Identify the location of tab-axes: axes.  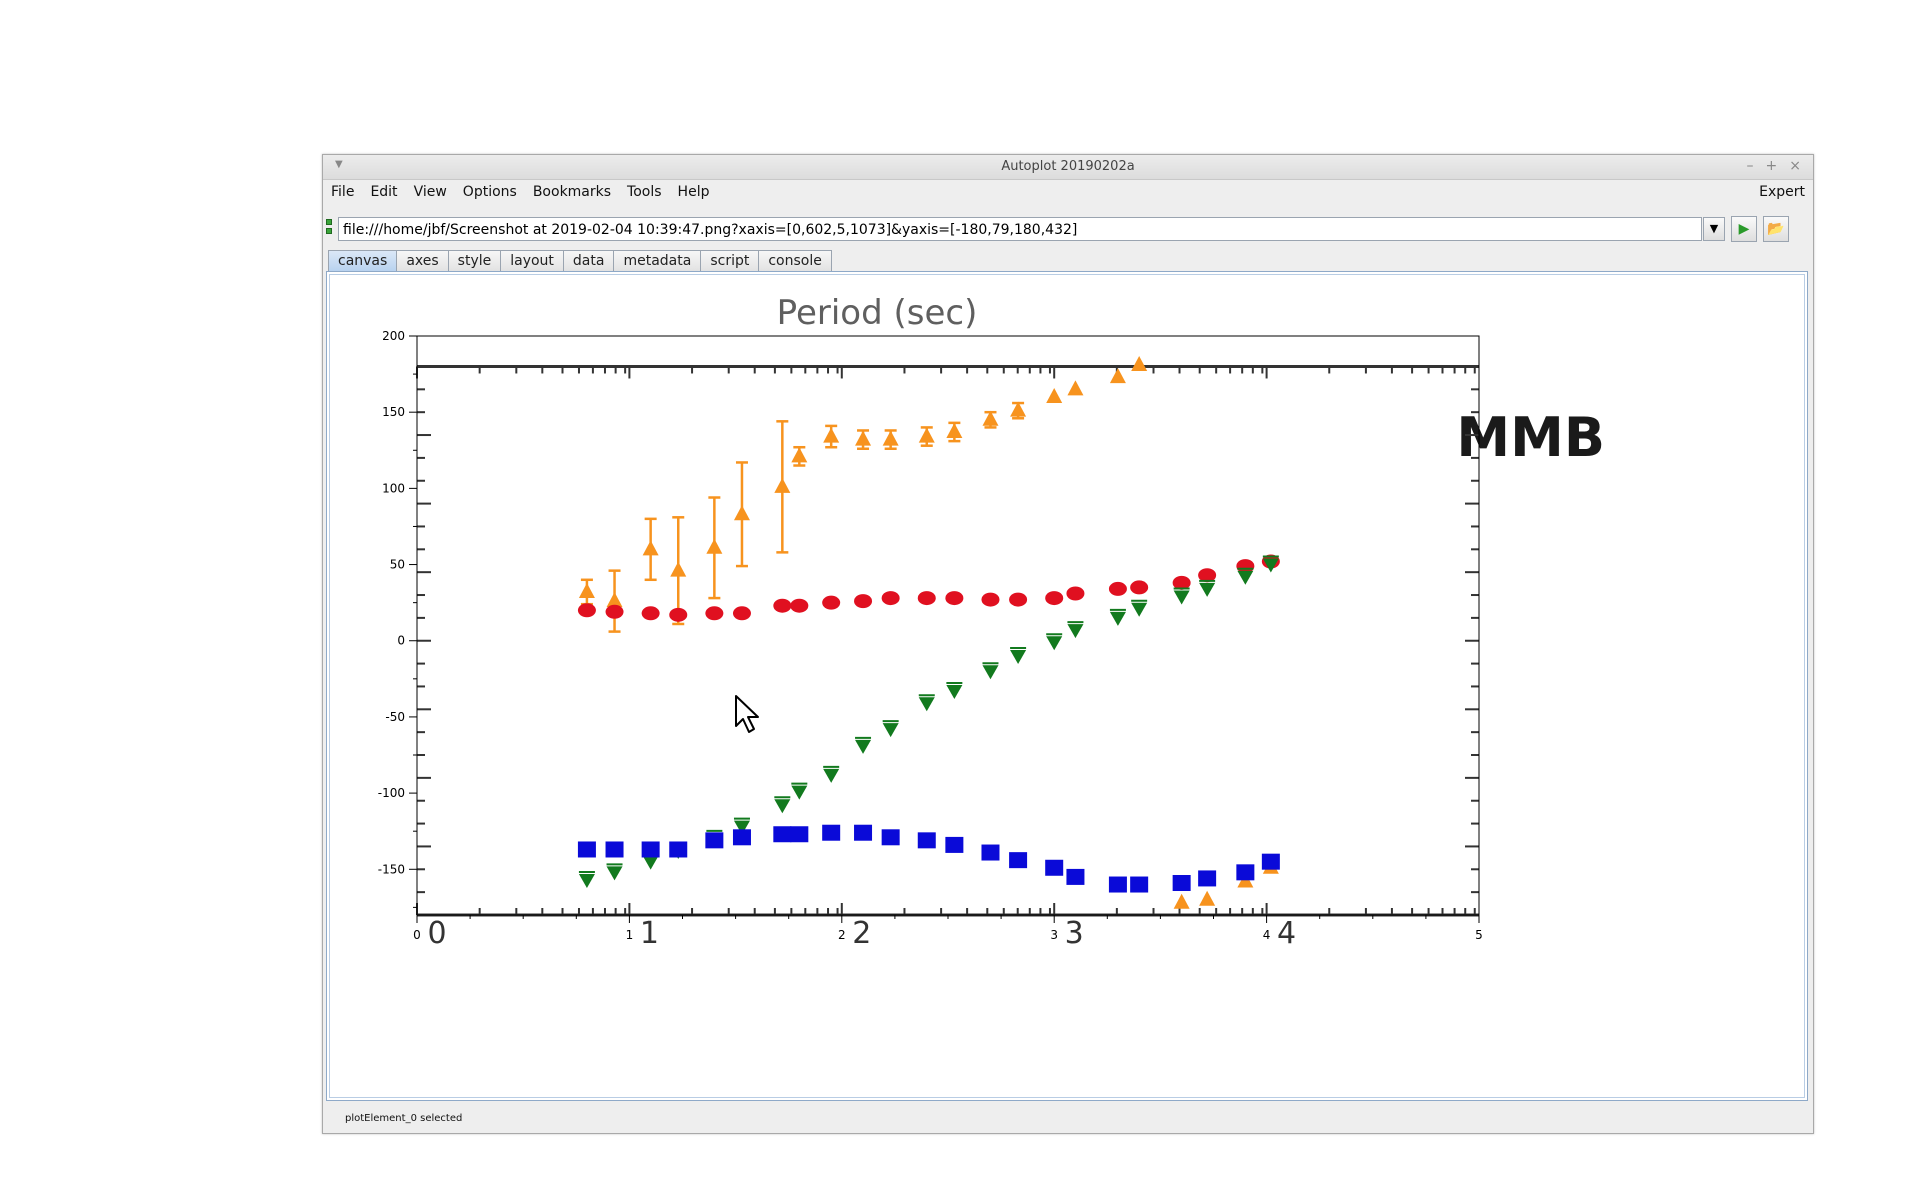
(422, 260).